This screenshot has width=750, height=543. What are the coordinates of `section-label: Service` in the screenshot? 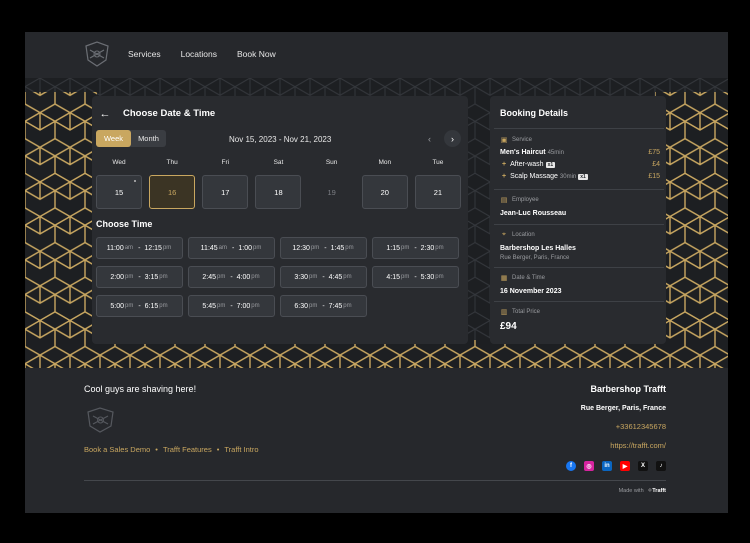 It's located at (522, 140).